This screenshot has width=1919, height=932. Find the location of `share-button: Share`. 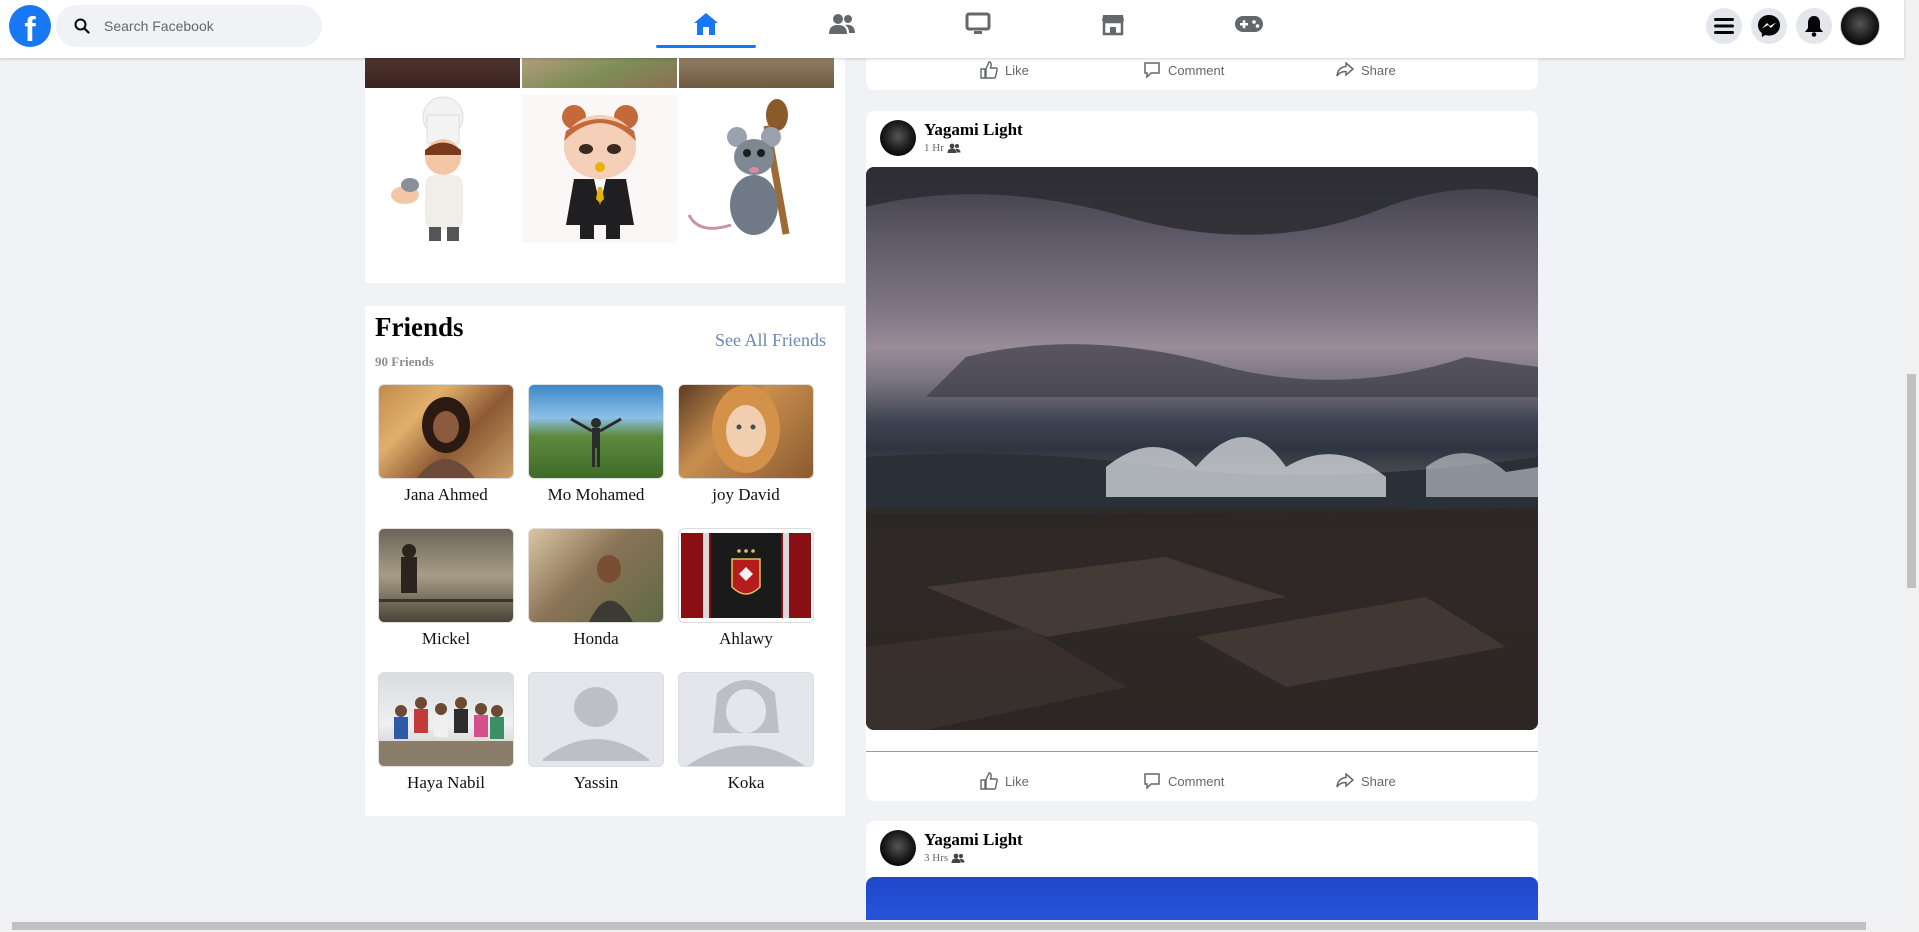

share-button: Share is located at coordinates (1366, 781).